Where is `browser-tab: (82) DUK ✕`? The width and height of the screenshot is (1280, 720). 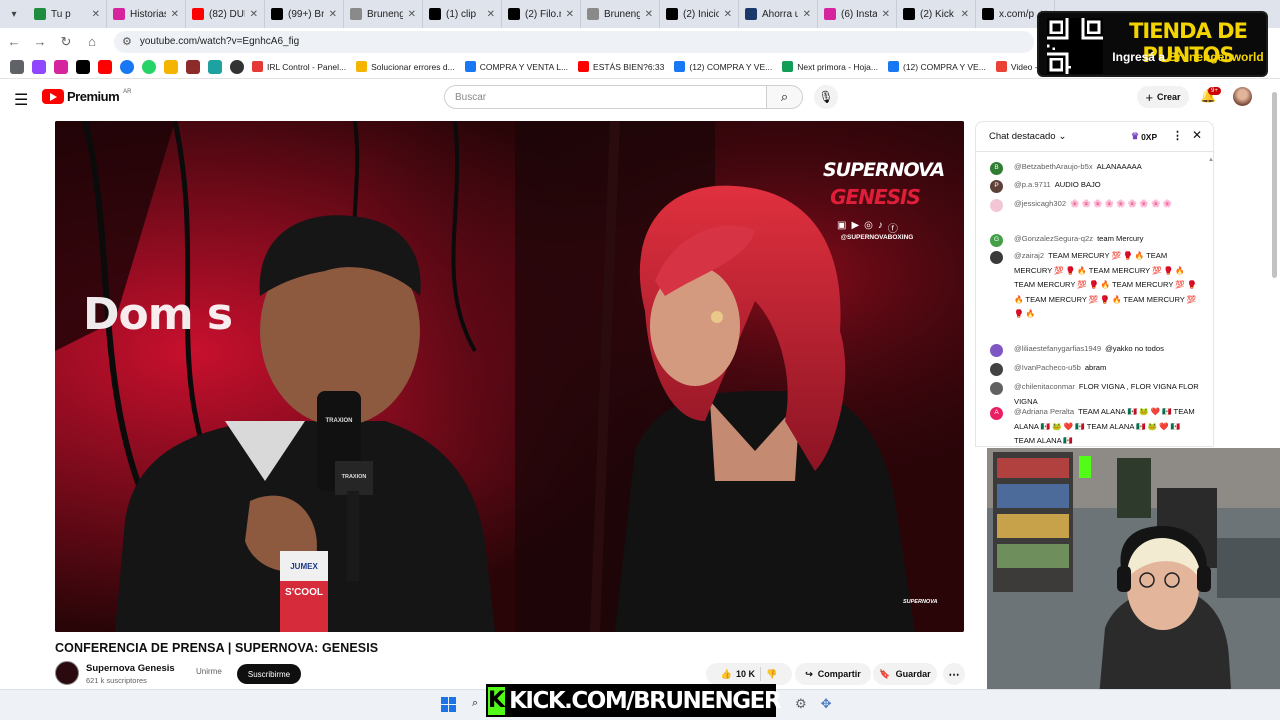
browser-tab: (82) DUK ✕ is located at coordinates (225, 14).